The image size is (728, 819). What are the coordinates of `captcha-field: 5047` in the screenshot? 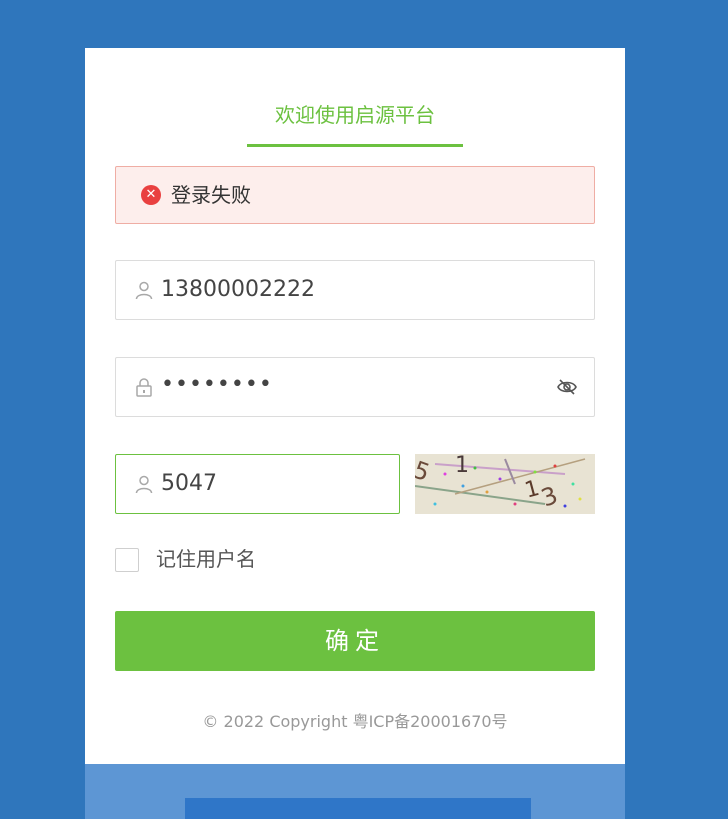 It's located at (257, 484).